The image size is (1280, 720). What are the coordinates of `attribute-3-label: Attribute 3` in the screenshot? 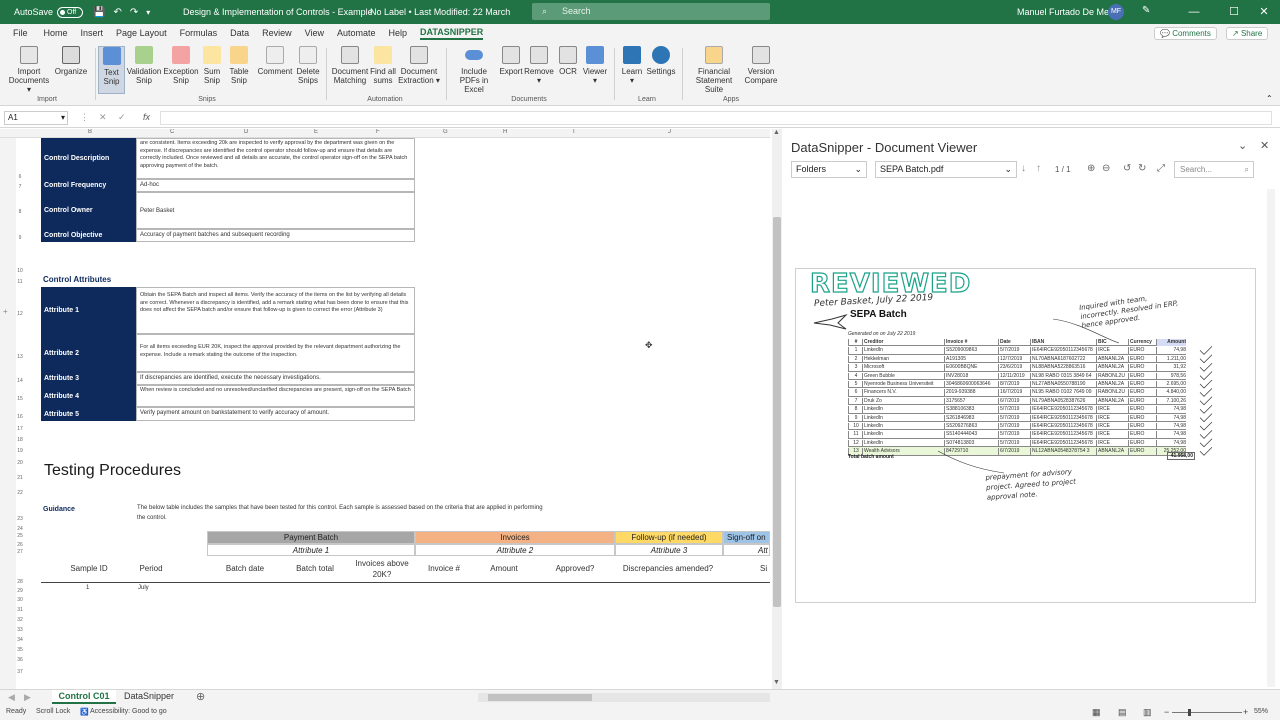 It's located at (88, 378).